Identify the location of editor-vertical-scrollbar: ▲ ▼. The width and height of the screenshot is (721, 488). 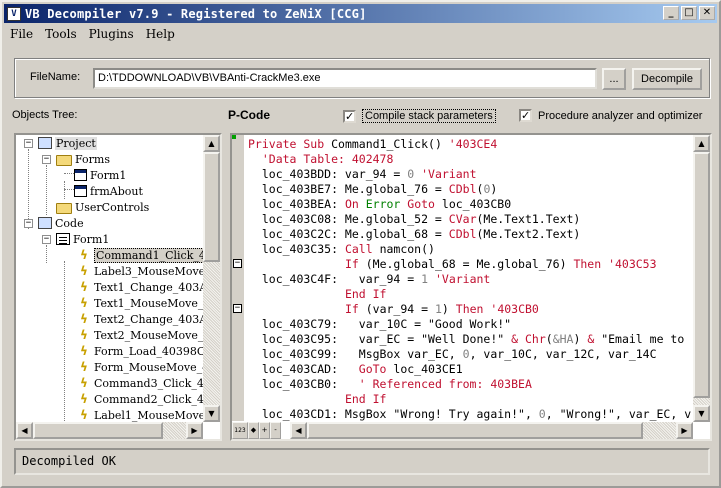
(701, 278).